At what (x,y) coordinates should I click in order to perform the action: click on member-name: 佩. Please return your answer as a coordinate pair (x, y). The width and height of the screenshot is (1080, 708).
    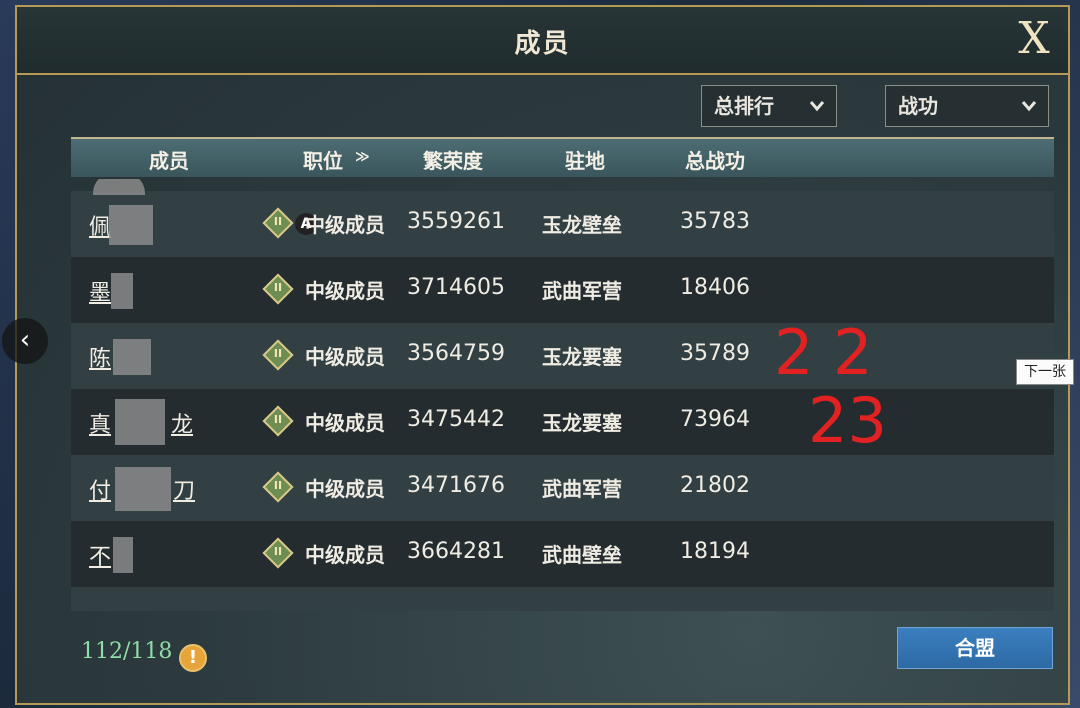
    Looking at the image, I should click on (100, 225).